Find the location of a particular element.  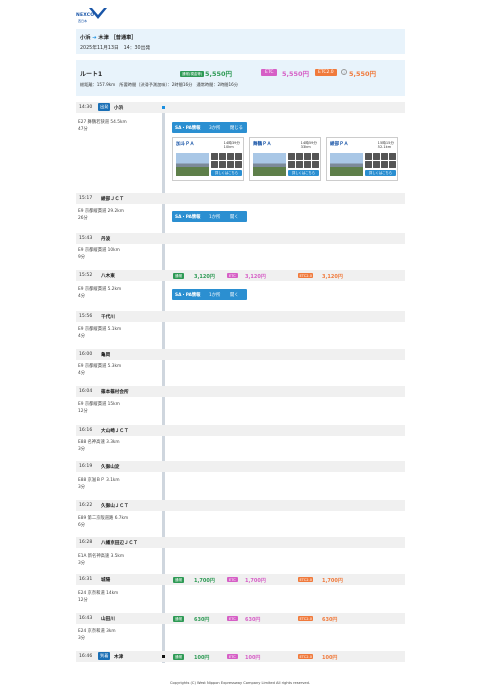

toll-etc2-price: 1,700円 is located at coordinates (332, 580).